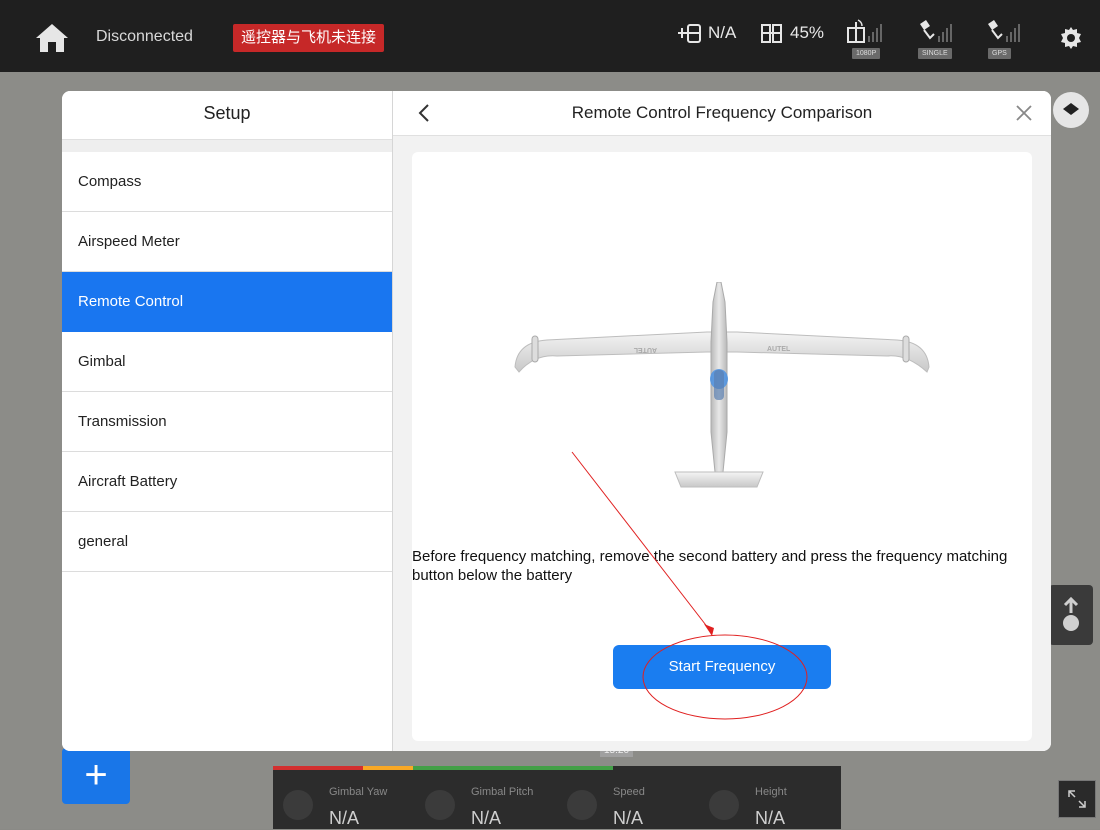 This screenshot has height=830, width=1100. What do you see at coordinates (1024, 113) in the screenshot?
I see `close-icon` at bounding box center [1024, 113].